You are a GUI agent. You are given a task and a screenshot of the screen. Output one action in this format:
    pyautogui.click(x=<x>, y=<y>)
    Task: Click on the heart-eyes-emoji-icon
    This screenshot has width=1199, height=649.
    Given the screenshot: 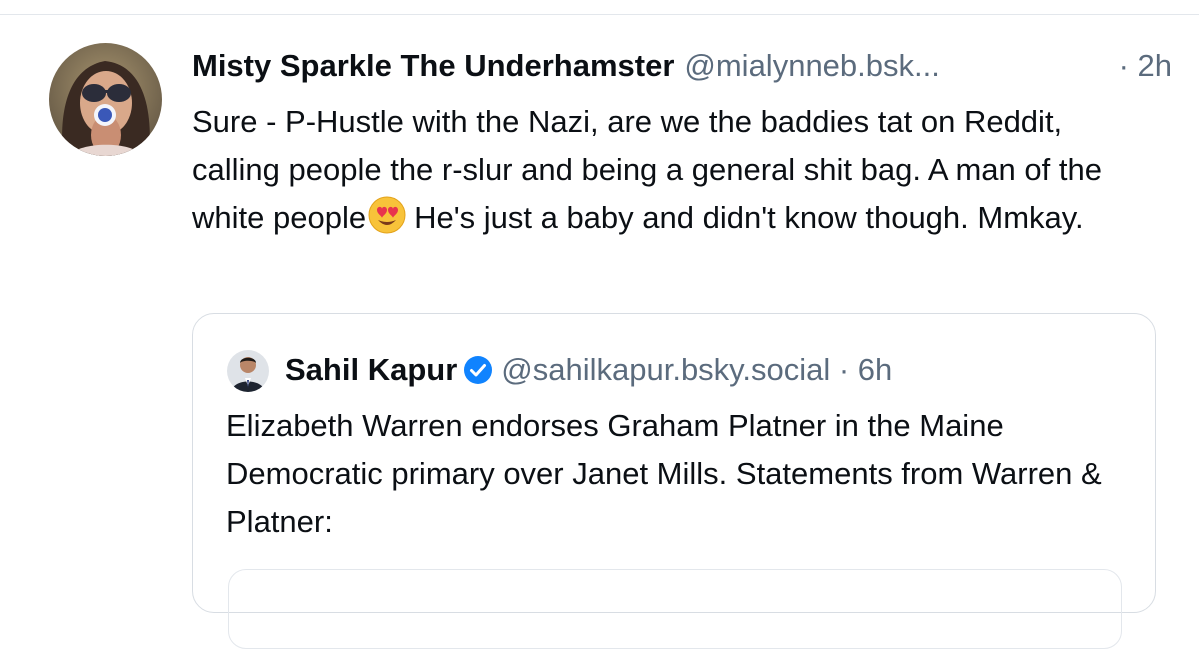 What is the action you would take?
    pyautogui.click(x=387, y=215)
    